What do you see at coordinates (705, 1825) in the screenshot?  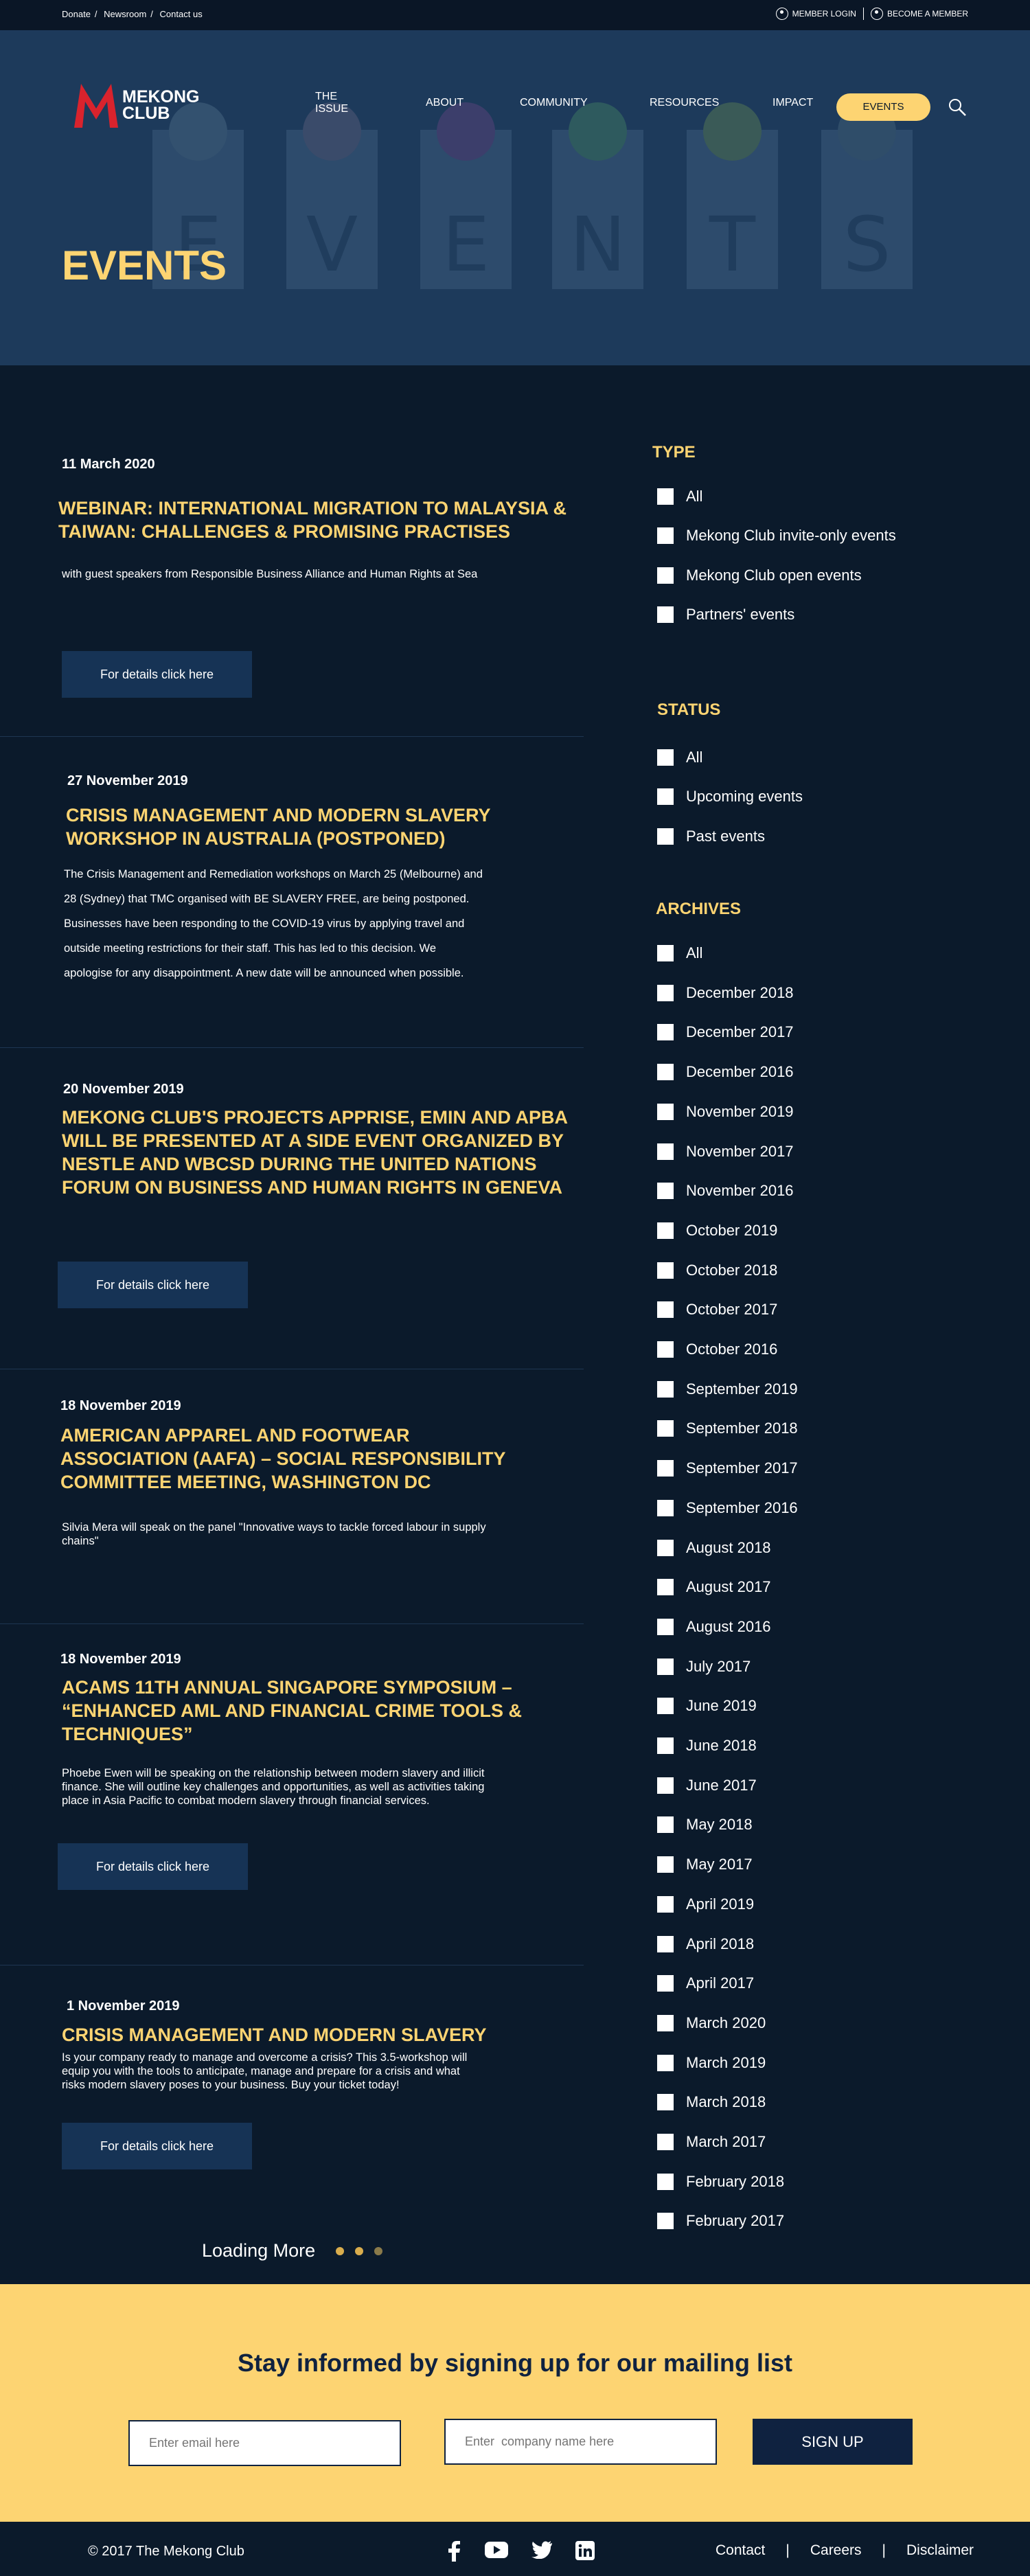 I see `archive-option-checkbox: May 2018` at bounding box center [705, 1825].